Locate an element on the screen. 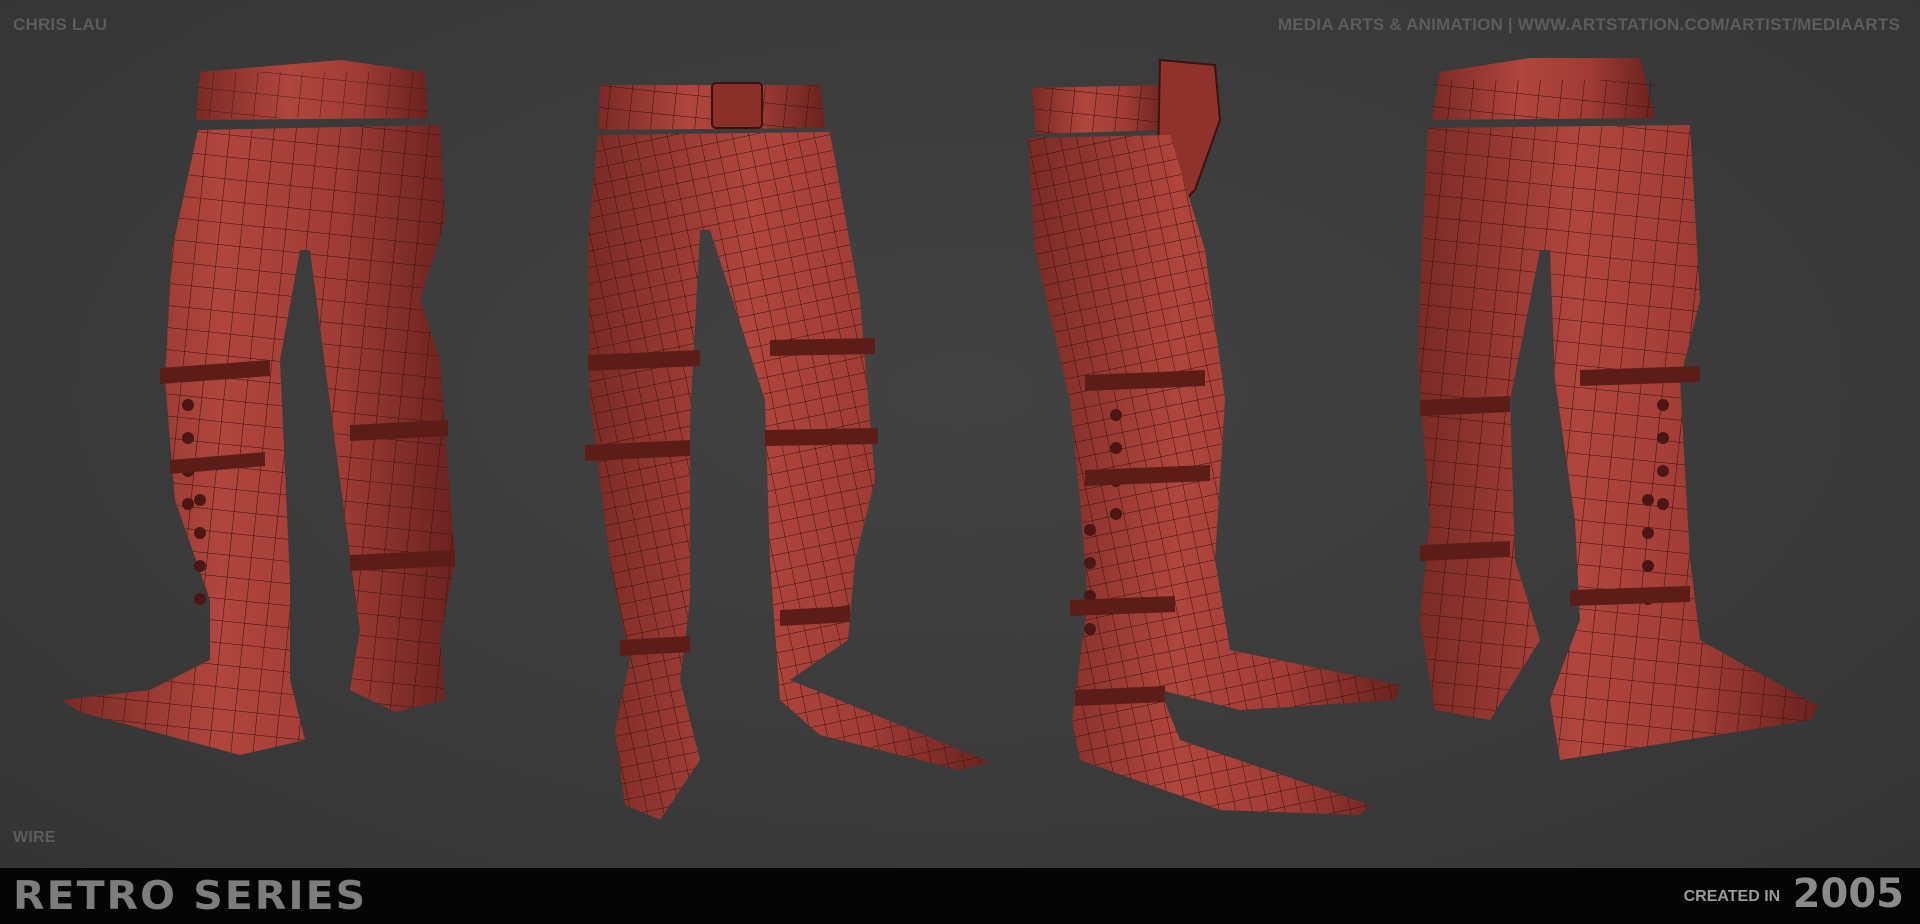 This screenshot has width=1920, height=924. created-info: CREATED IN 2005 is located at coordinates (1794, 894).